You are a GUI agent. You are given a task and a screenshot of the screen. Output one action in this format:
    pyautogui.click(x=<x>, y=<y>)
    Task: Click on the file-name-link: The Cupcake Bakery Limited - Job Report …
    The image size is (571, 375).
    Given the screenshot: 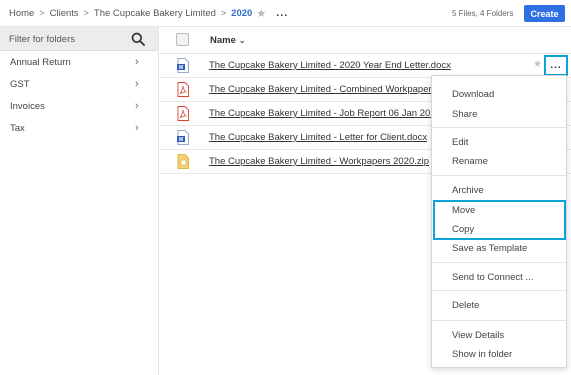 What is the action you would take?
    pyautogui.click(x=320, y=113)
    